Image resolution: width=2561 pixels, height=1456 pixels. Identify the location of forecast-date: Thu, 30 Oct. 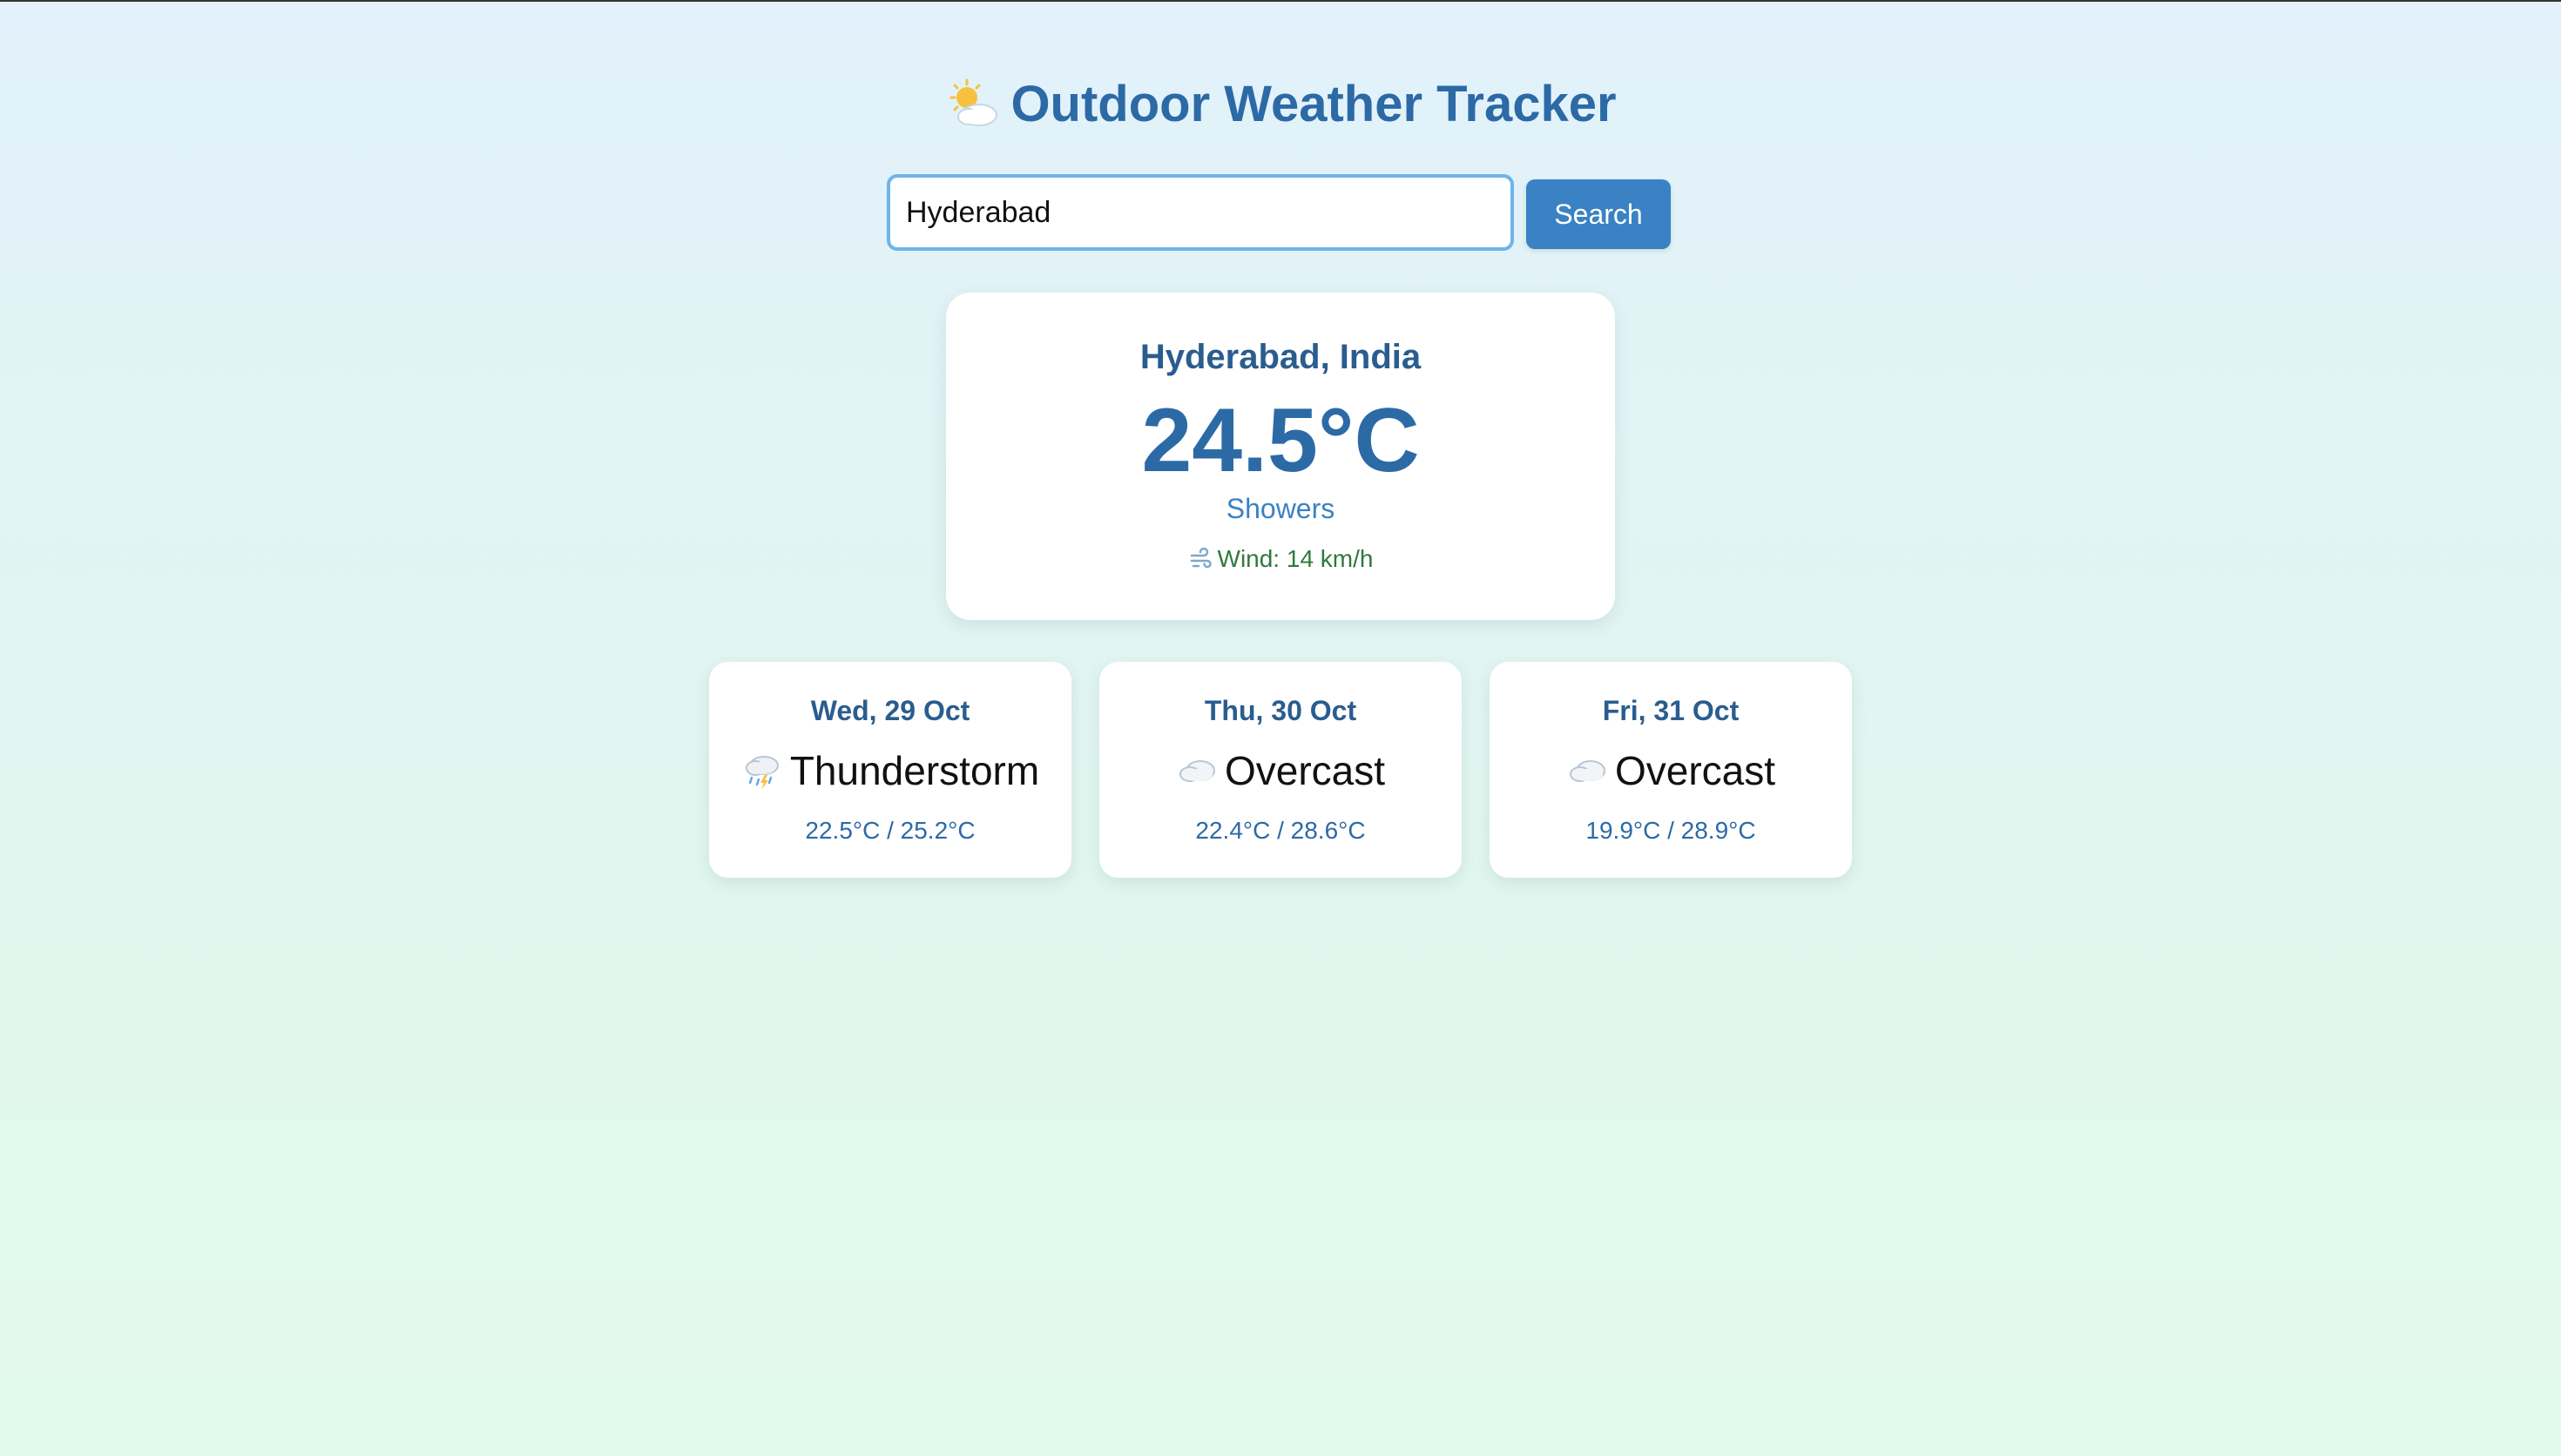
(1280, 710).